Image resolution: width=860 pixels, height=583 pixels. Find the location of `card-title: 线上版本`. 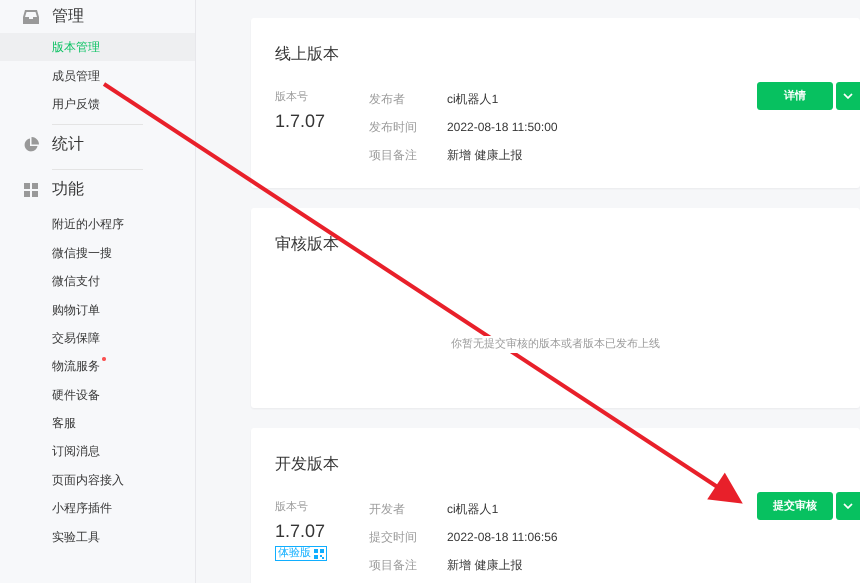

card-title: 线上版本 is located at coordinates (307, 54).